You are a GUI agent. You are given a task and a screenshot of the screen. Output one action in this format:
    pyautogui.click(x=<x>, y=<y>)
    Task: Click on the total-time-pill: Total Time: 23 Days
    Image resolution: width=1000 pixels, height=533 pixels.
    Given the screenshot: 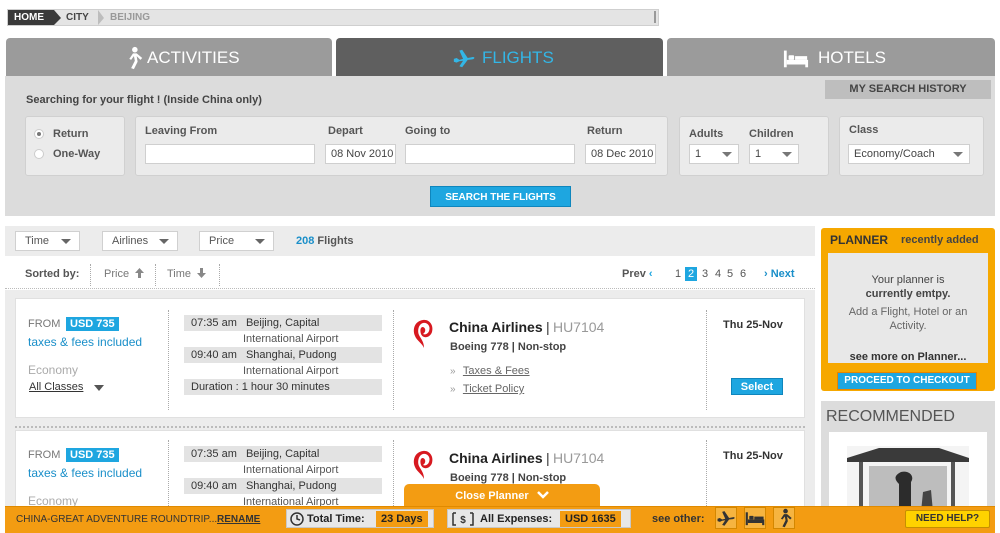 What is the action you would take?
    pyautogui.click(x=360, y=518)
    